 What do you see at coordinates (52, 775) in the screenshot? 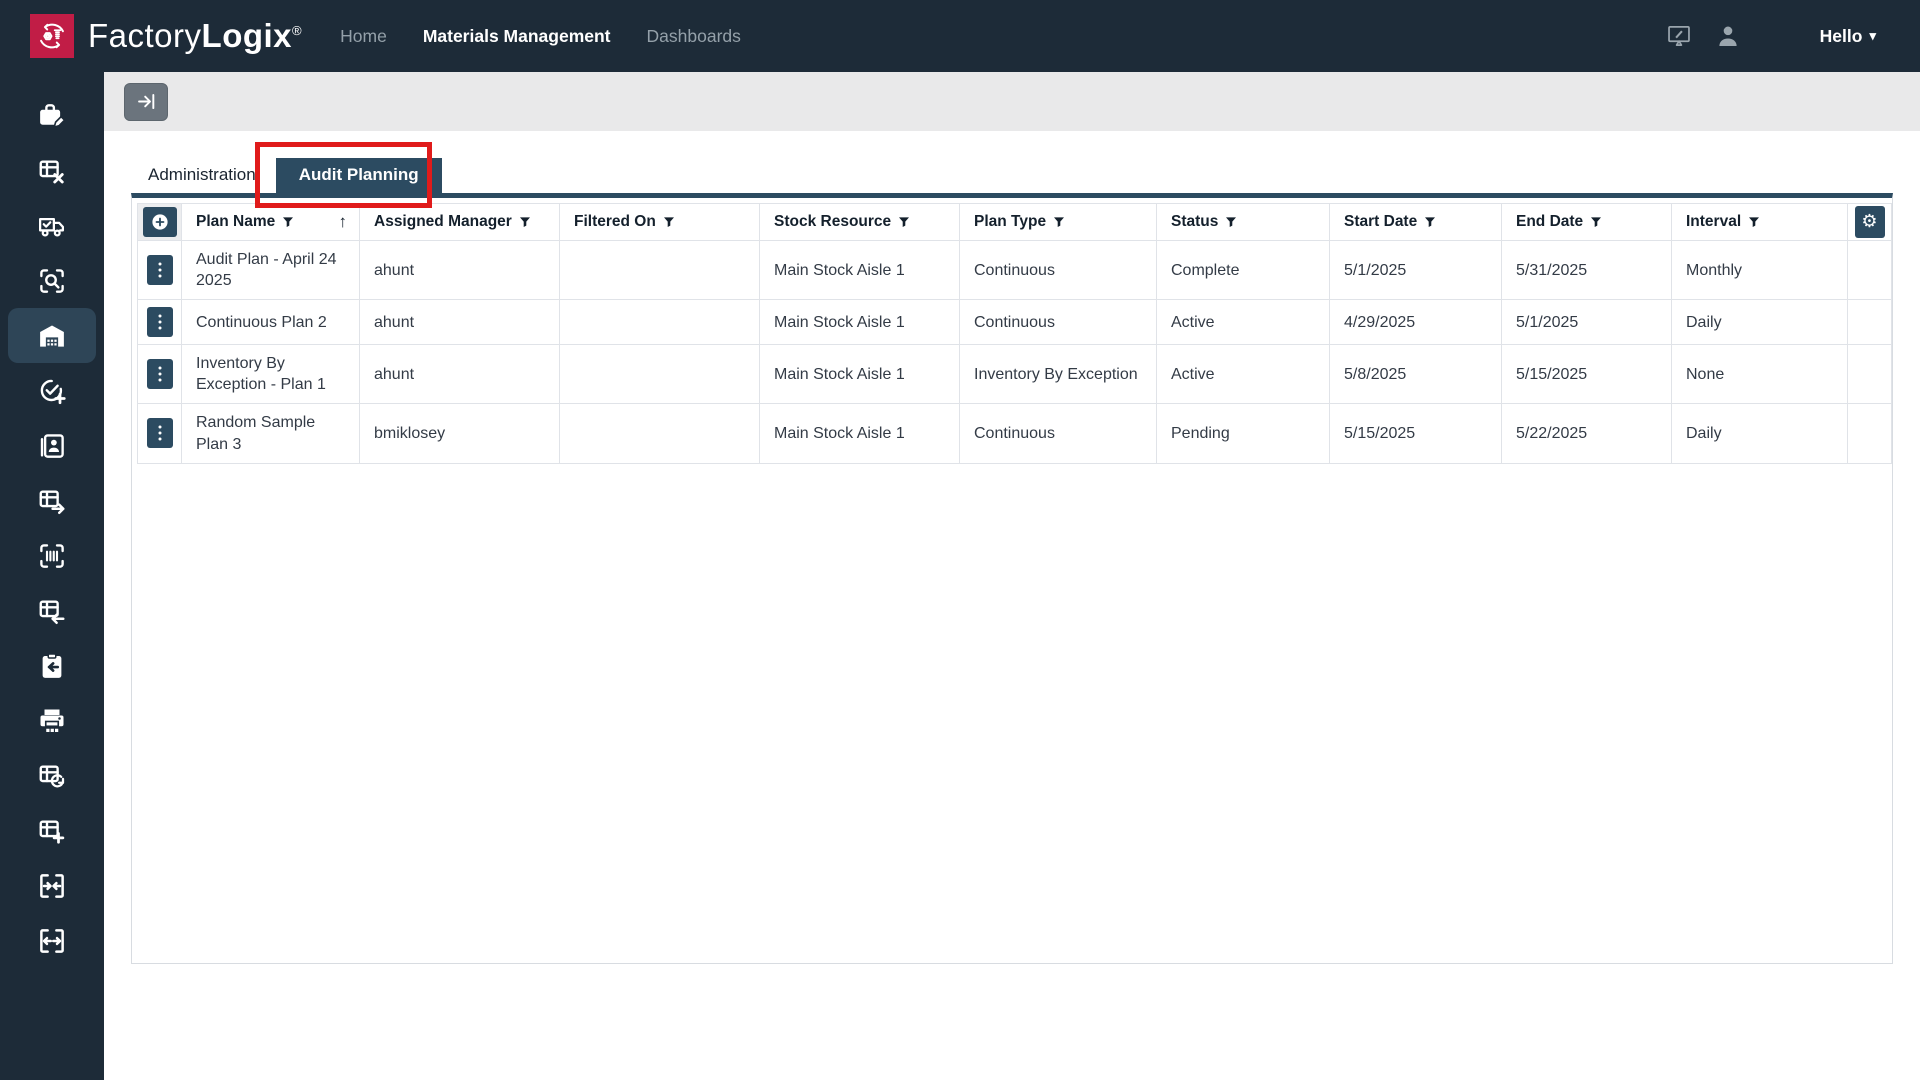
I see `sidebar-item-table-refresh` at bounding box center [52, 775].